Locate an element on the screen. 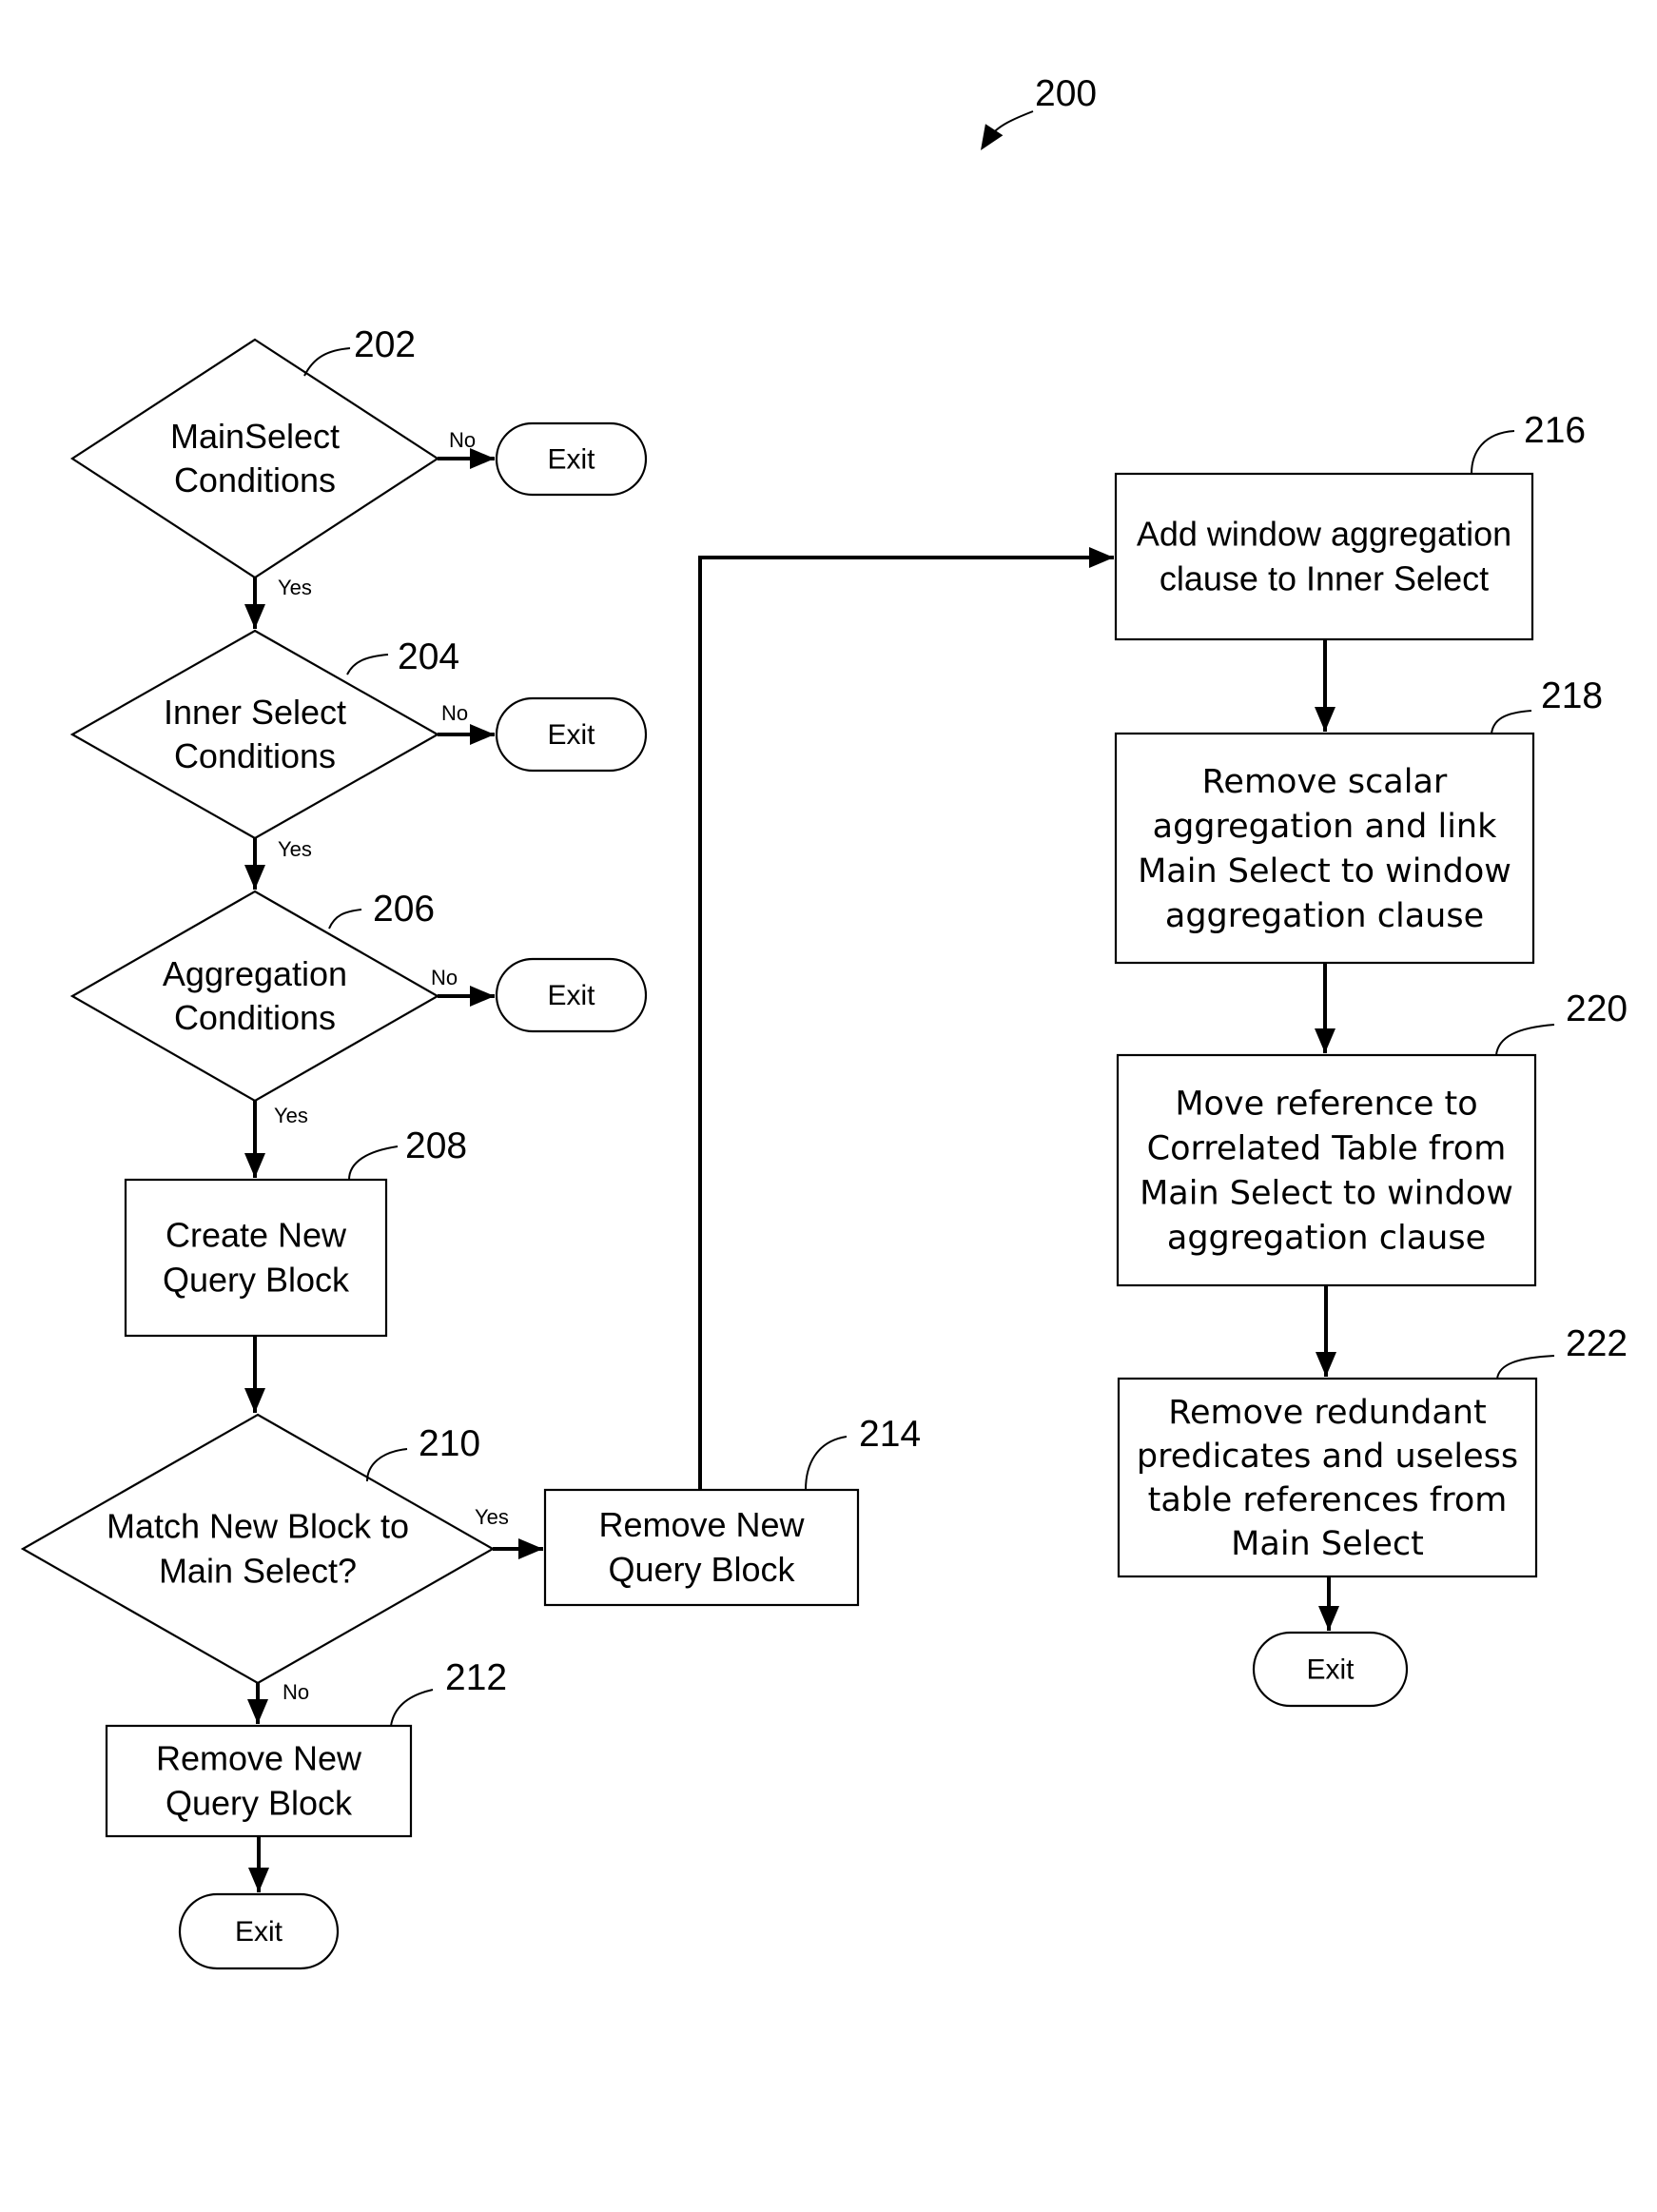 This screenshot has height=2212, width=1657. terminal-exit4: Exit is located at coordinates (1331, 1669).